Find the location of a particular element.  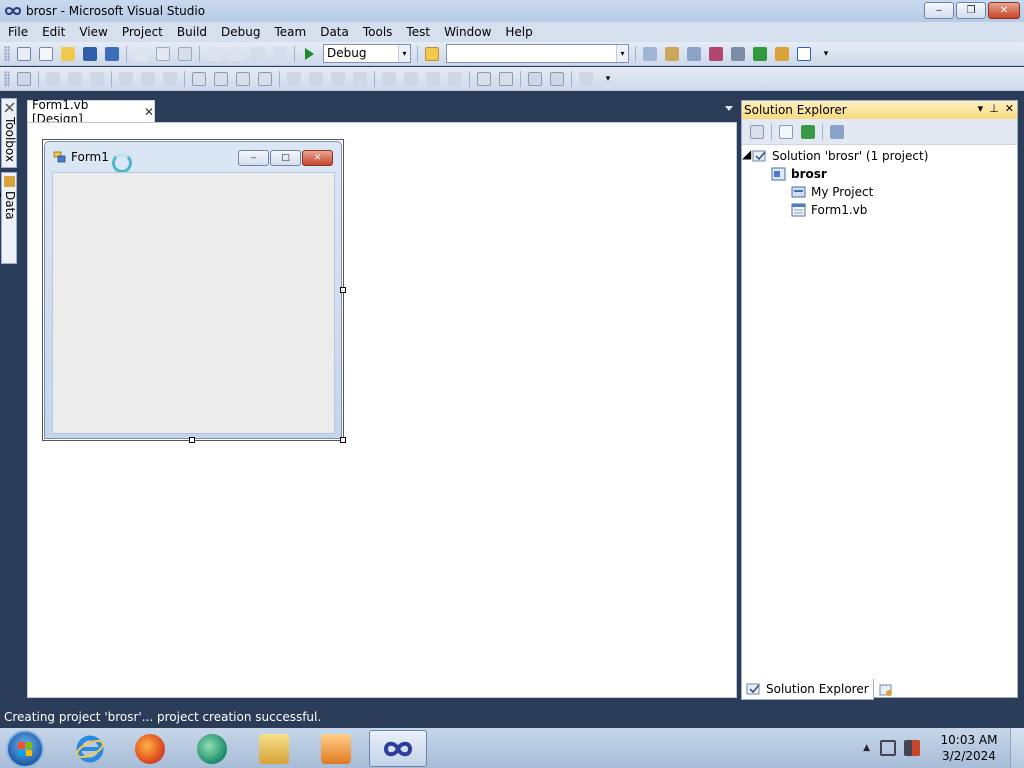

tab-form1-design: Form1.vb [Design] ✕ is located at coordinates (91, 112).